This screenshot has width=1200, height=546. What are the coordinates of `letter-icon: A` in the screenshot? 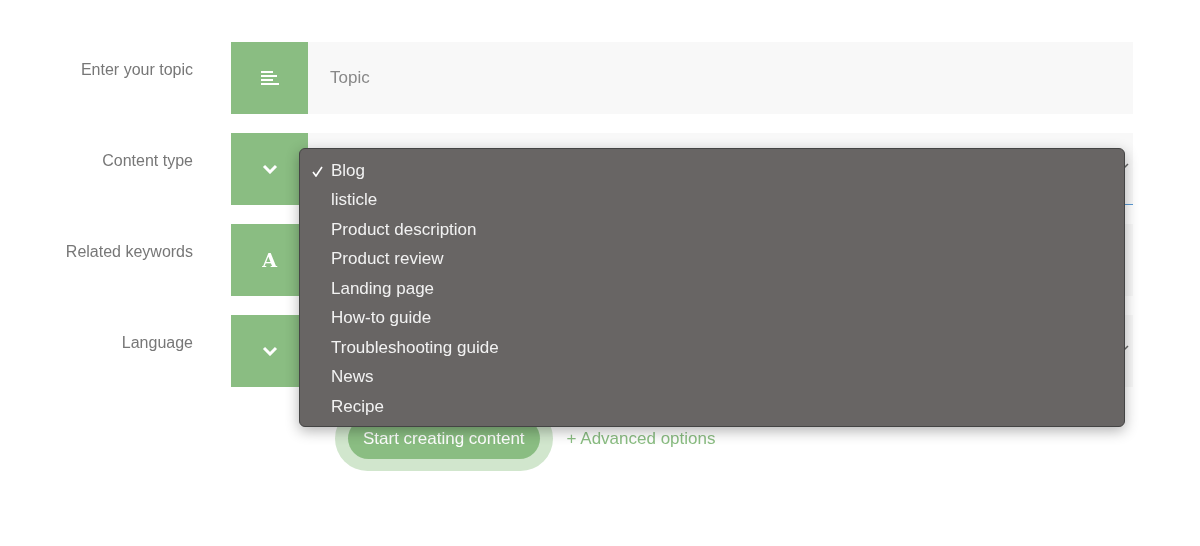 It's located at (269, 260).